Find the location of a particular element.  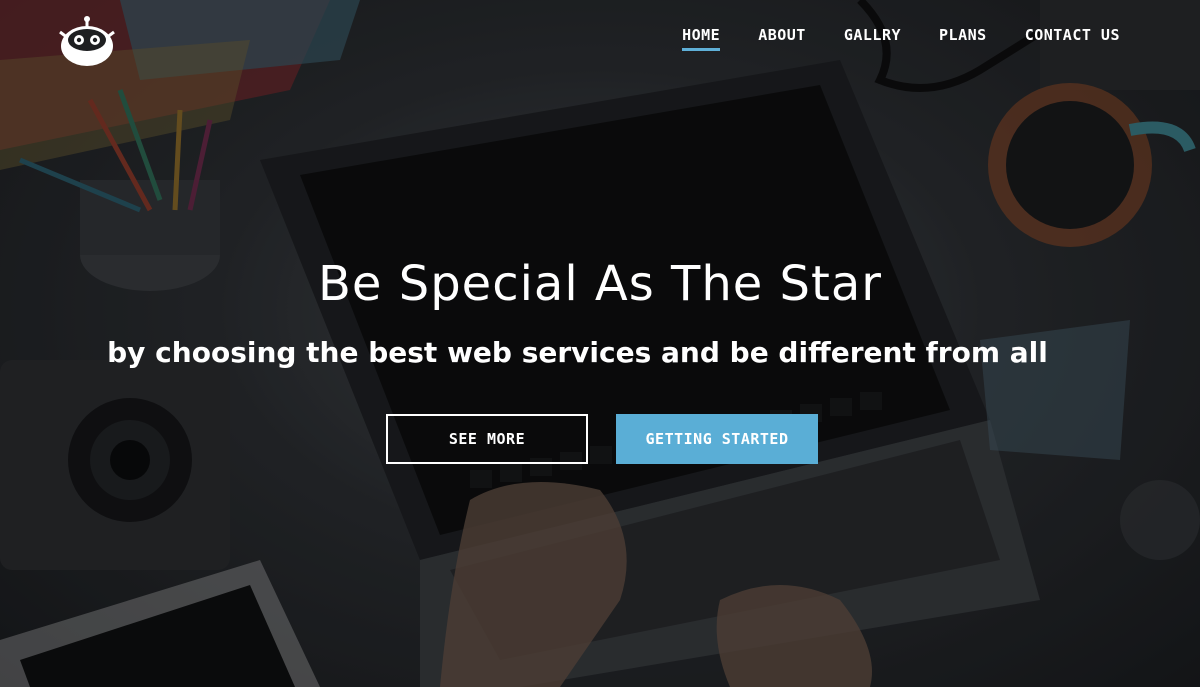

nav-item-about: ABOUT is located at coordinates (782, 38).